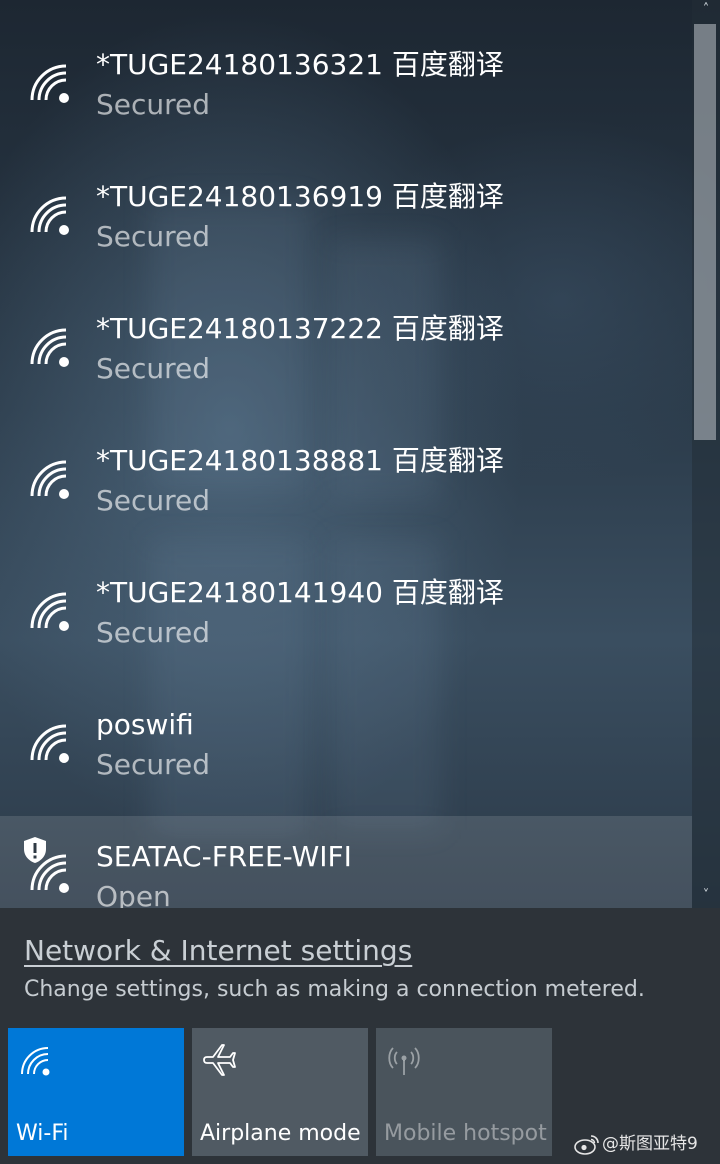 Image resolution: width=720 pixels, height=1164 pixels. I want to click on network-item: *TUGE24180137222 百度翻译 Secured, so click(346, 354).